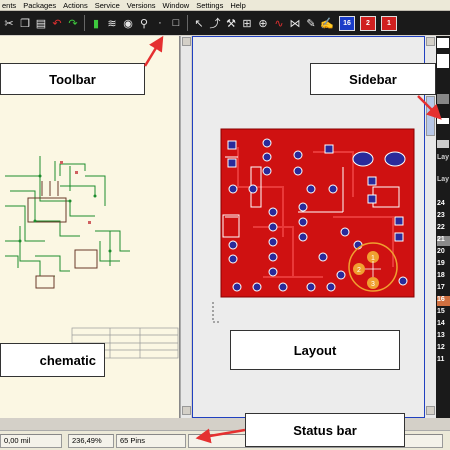 This screenshot has height=450, width=450. What do you see at coordinates (443, 144) in the screenshot?
I see `sidebar-divider` at bounding box center [443, 144].